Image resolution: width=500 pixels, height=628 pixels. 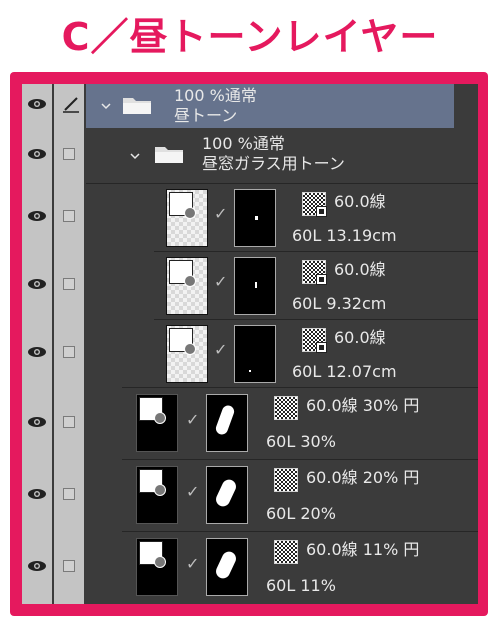 I want to click on layer-info: 60L 13.19cm, so click(x=344, y=235).